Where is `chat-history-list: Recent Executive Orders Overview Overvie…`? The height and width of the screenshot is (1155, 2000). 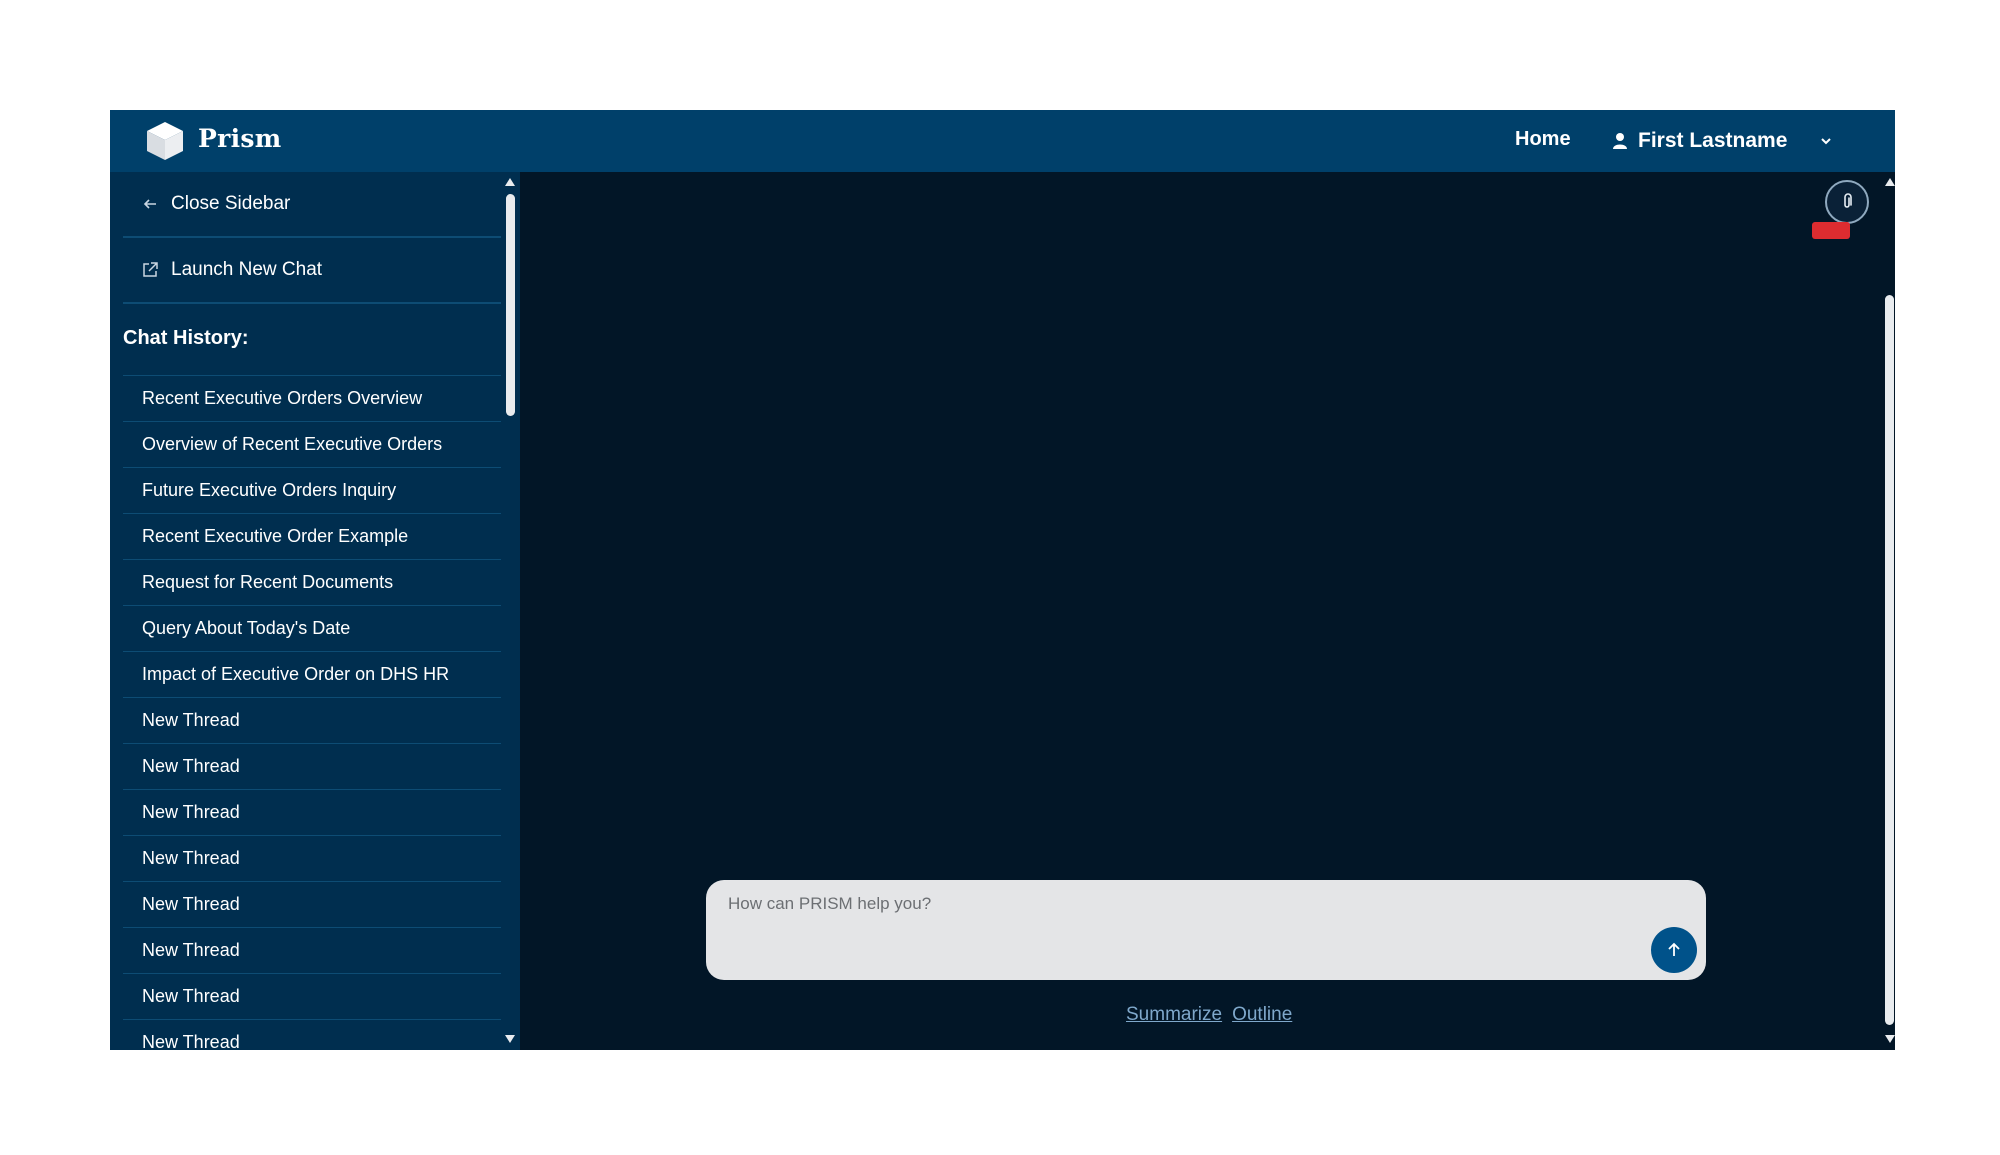
chat-history-list: Recent Executive Orders Overview Overvie… is located at coordinates (312, 712).